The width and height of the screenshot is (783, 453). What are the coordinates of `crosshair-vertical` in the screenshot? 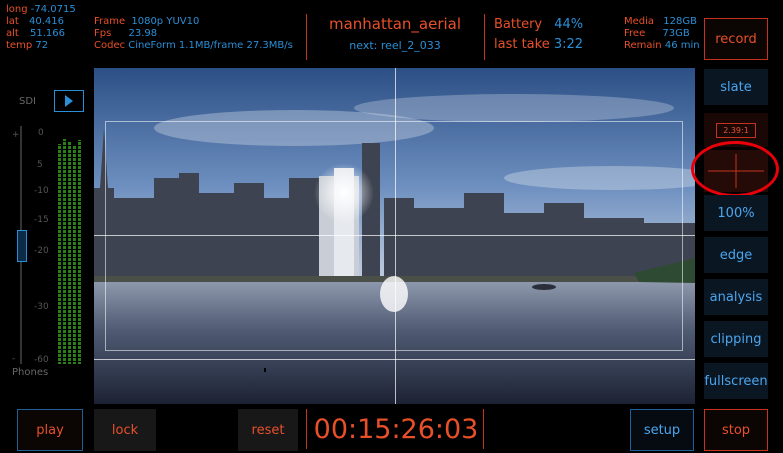 It's located at (395, 236).